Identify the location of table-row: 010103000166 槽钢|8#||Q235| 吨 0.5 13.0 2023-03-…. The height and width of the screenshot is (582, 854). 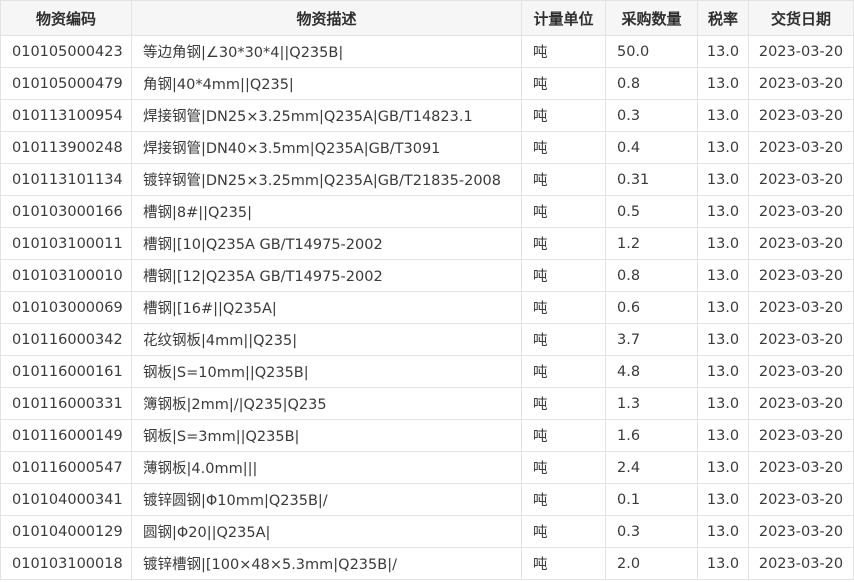
(427, 211).